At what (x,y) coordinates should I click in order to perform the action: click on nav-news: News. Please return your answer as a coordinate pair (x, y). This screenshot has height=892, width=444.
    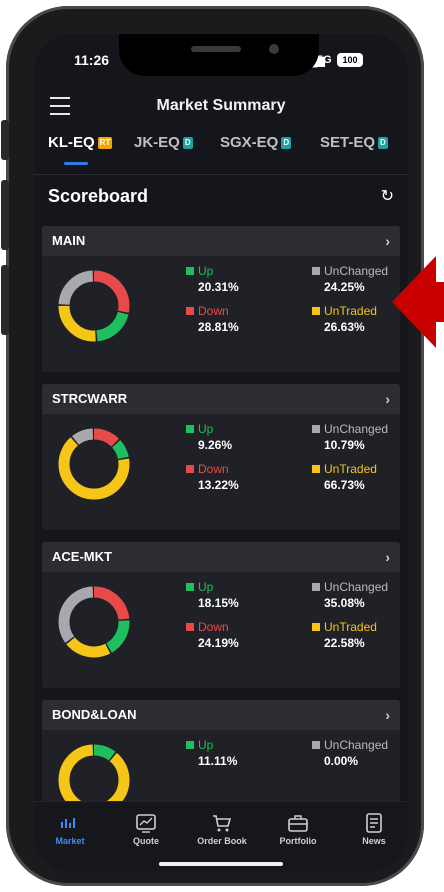
    Looking at the image, I should click on (374, 828).